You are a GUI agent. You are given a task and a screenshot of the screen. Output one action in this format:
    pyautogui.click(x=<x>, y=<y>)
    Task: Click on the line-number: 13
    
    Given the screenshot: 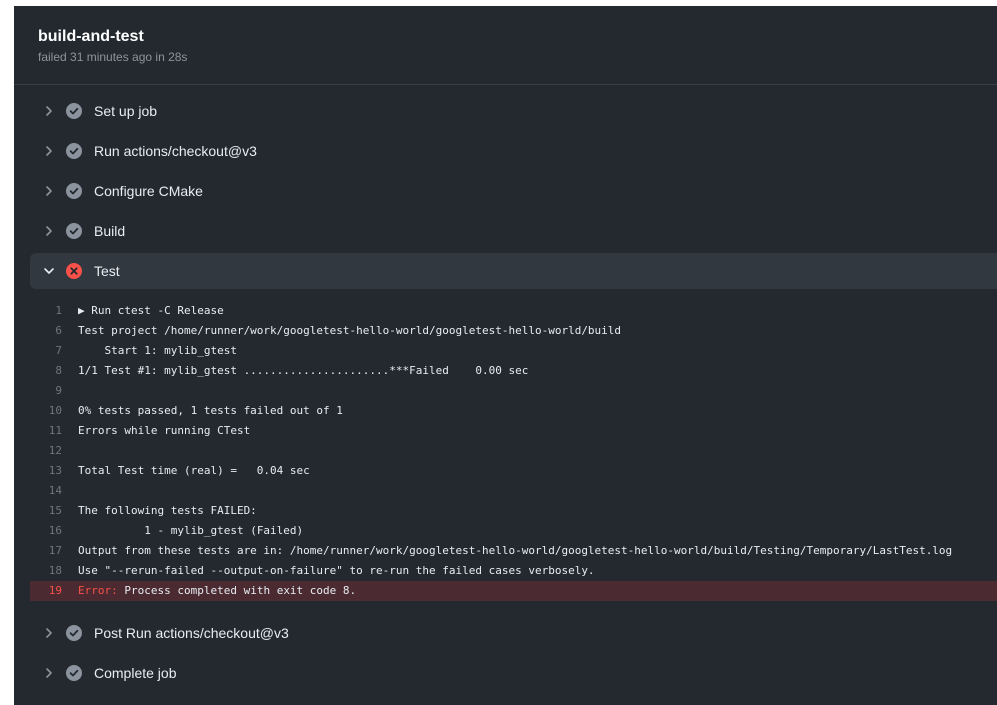 What is the action you would take?
    pyautogui.click(x=54, y=471)
    